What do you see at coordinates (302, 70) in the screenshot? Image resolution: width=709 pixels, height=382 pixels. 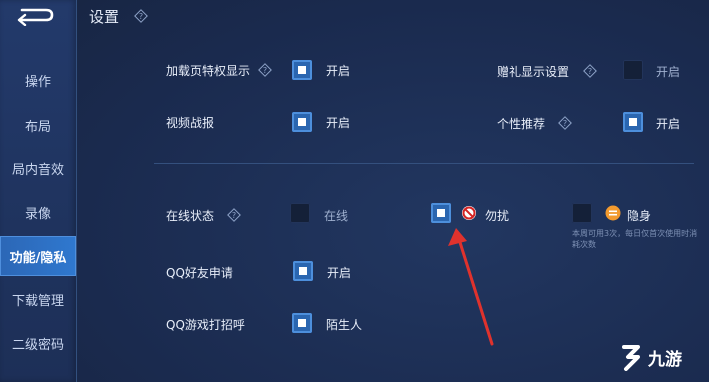 I see `loading-privilege-checkbox` at bounding box center [302, 70].